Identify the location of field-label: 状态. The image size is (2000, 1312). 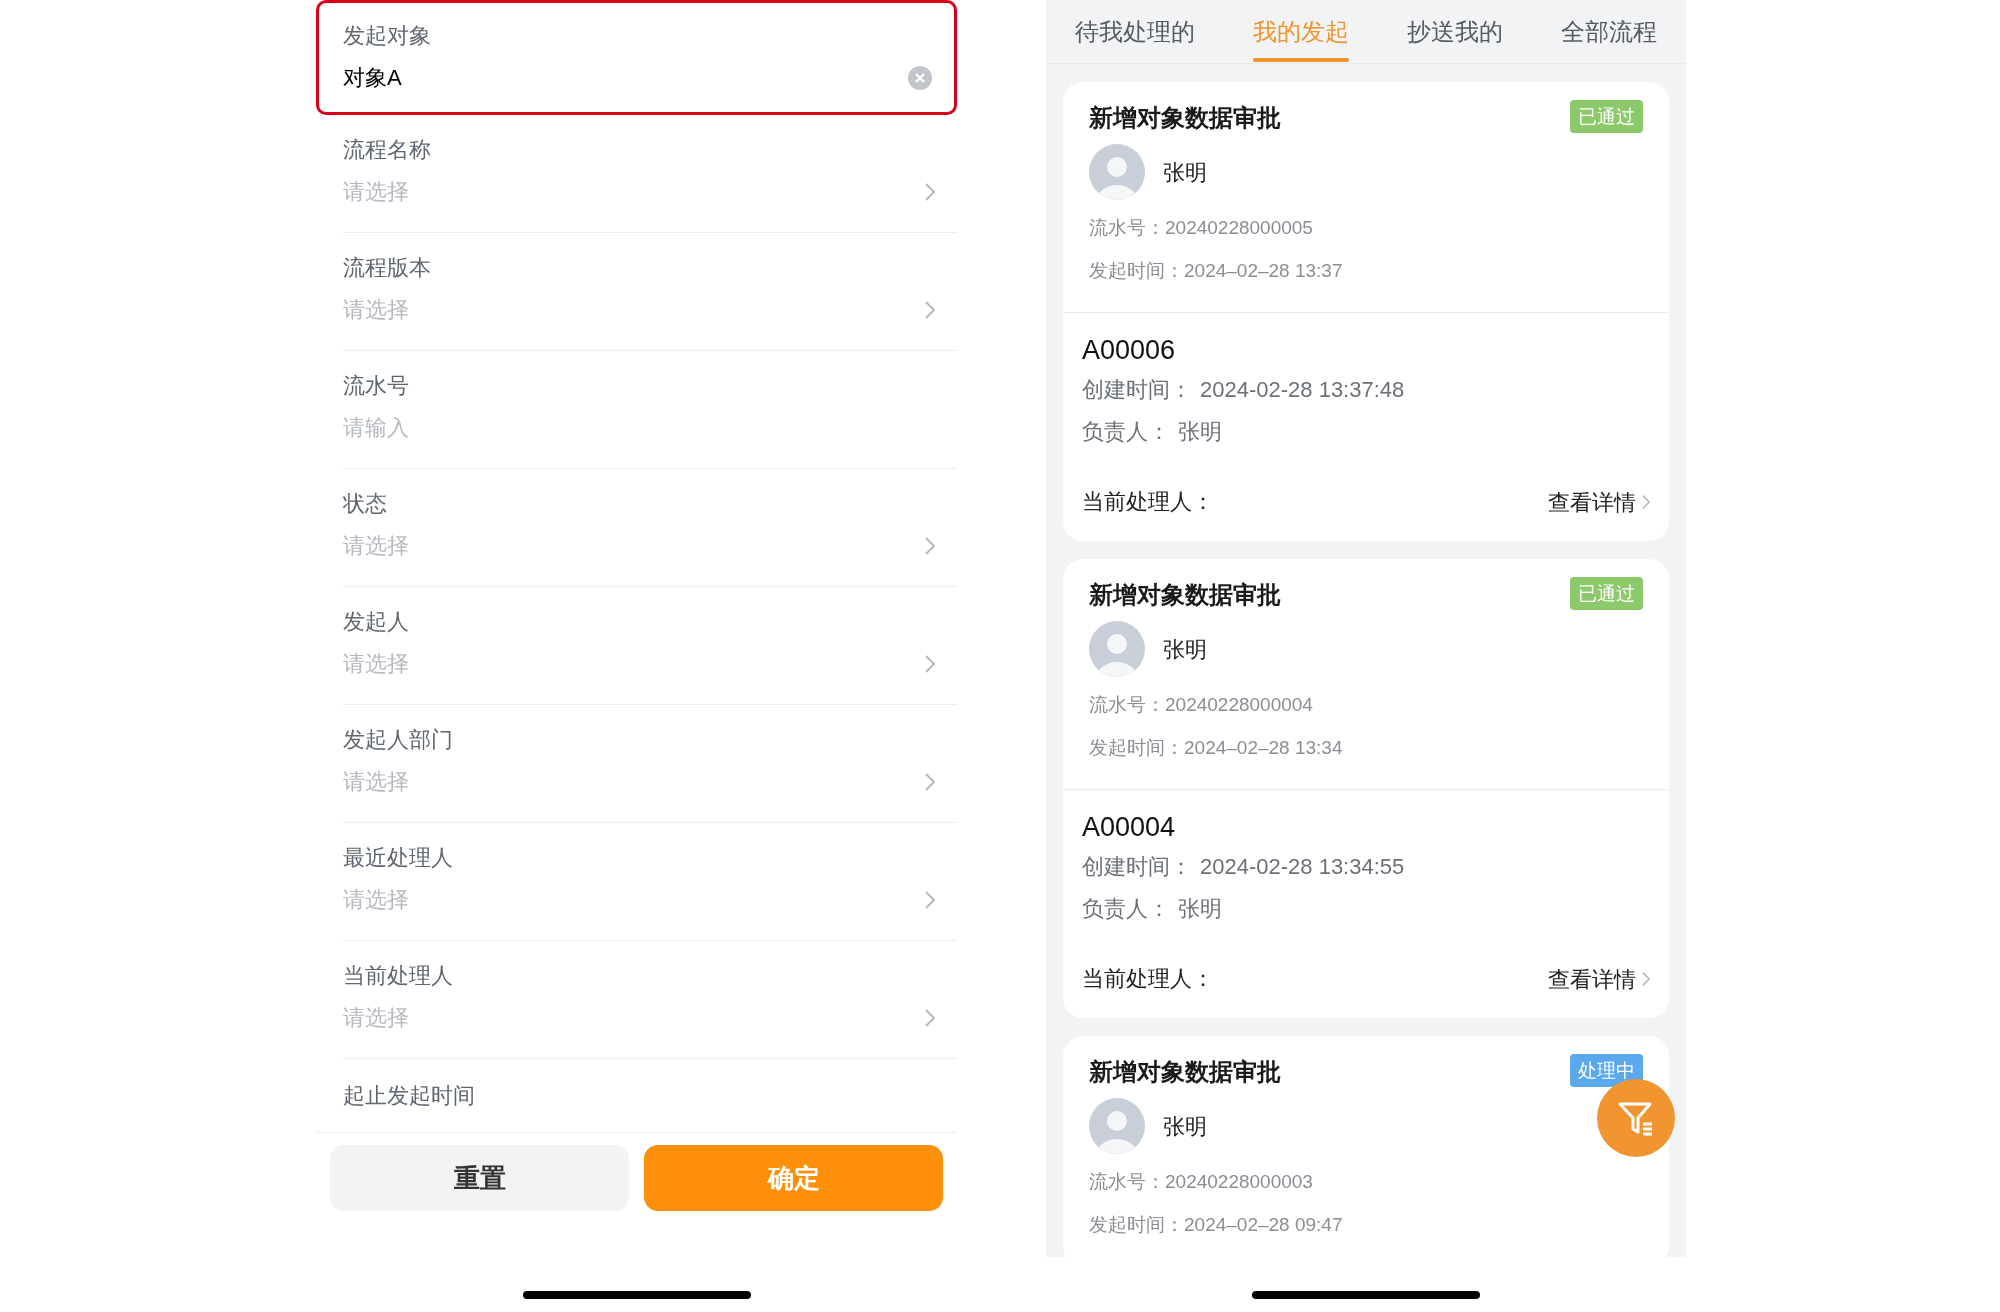
(365, 504).